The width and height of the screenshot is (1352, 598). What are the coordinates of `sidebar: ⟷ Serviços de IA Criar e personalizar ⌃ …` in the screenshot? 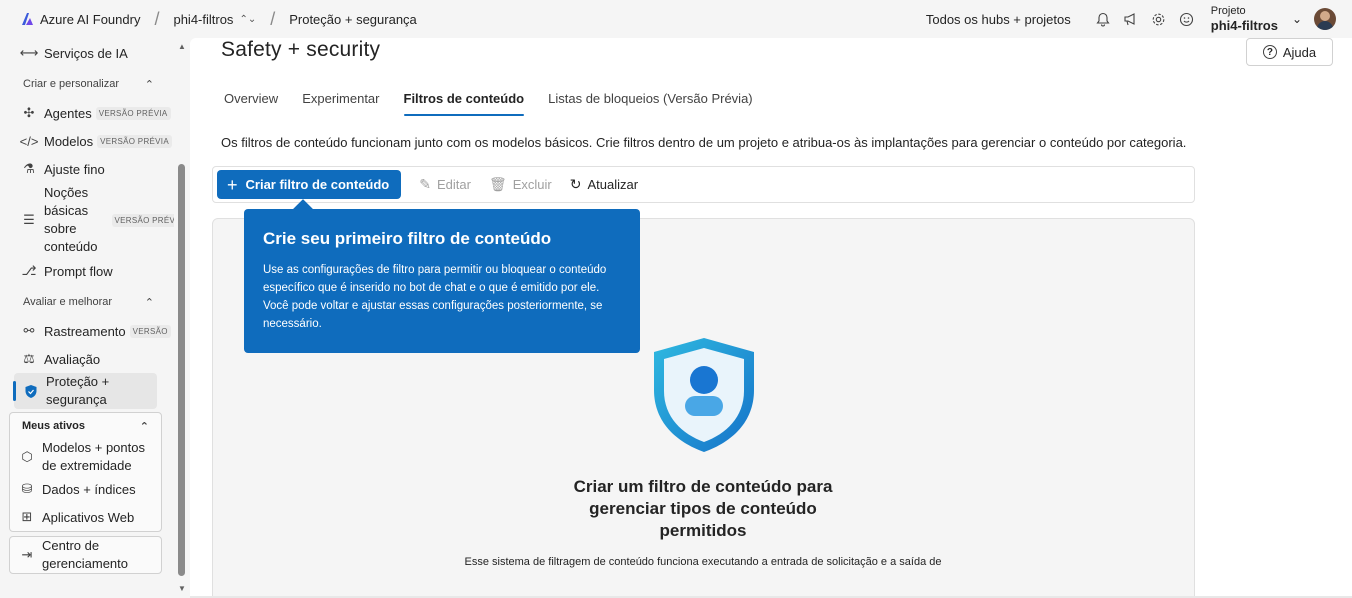 It's located at (87, 318).